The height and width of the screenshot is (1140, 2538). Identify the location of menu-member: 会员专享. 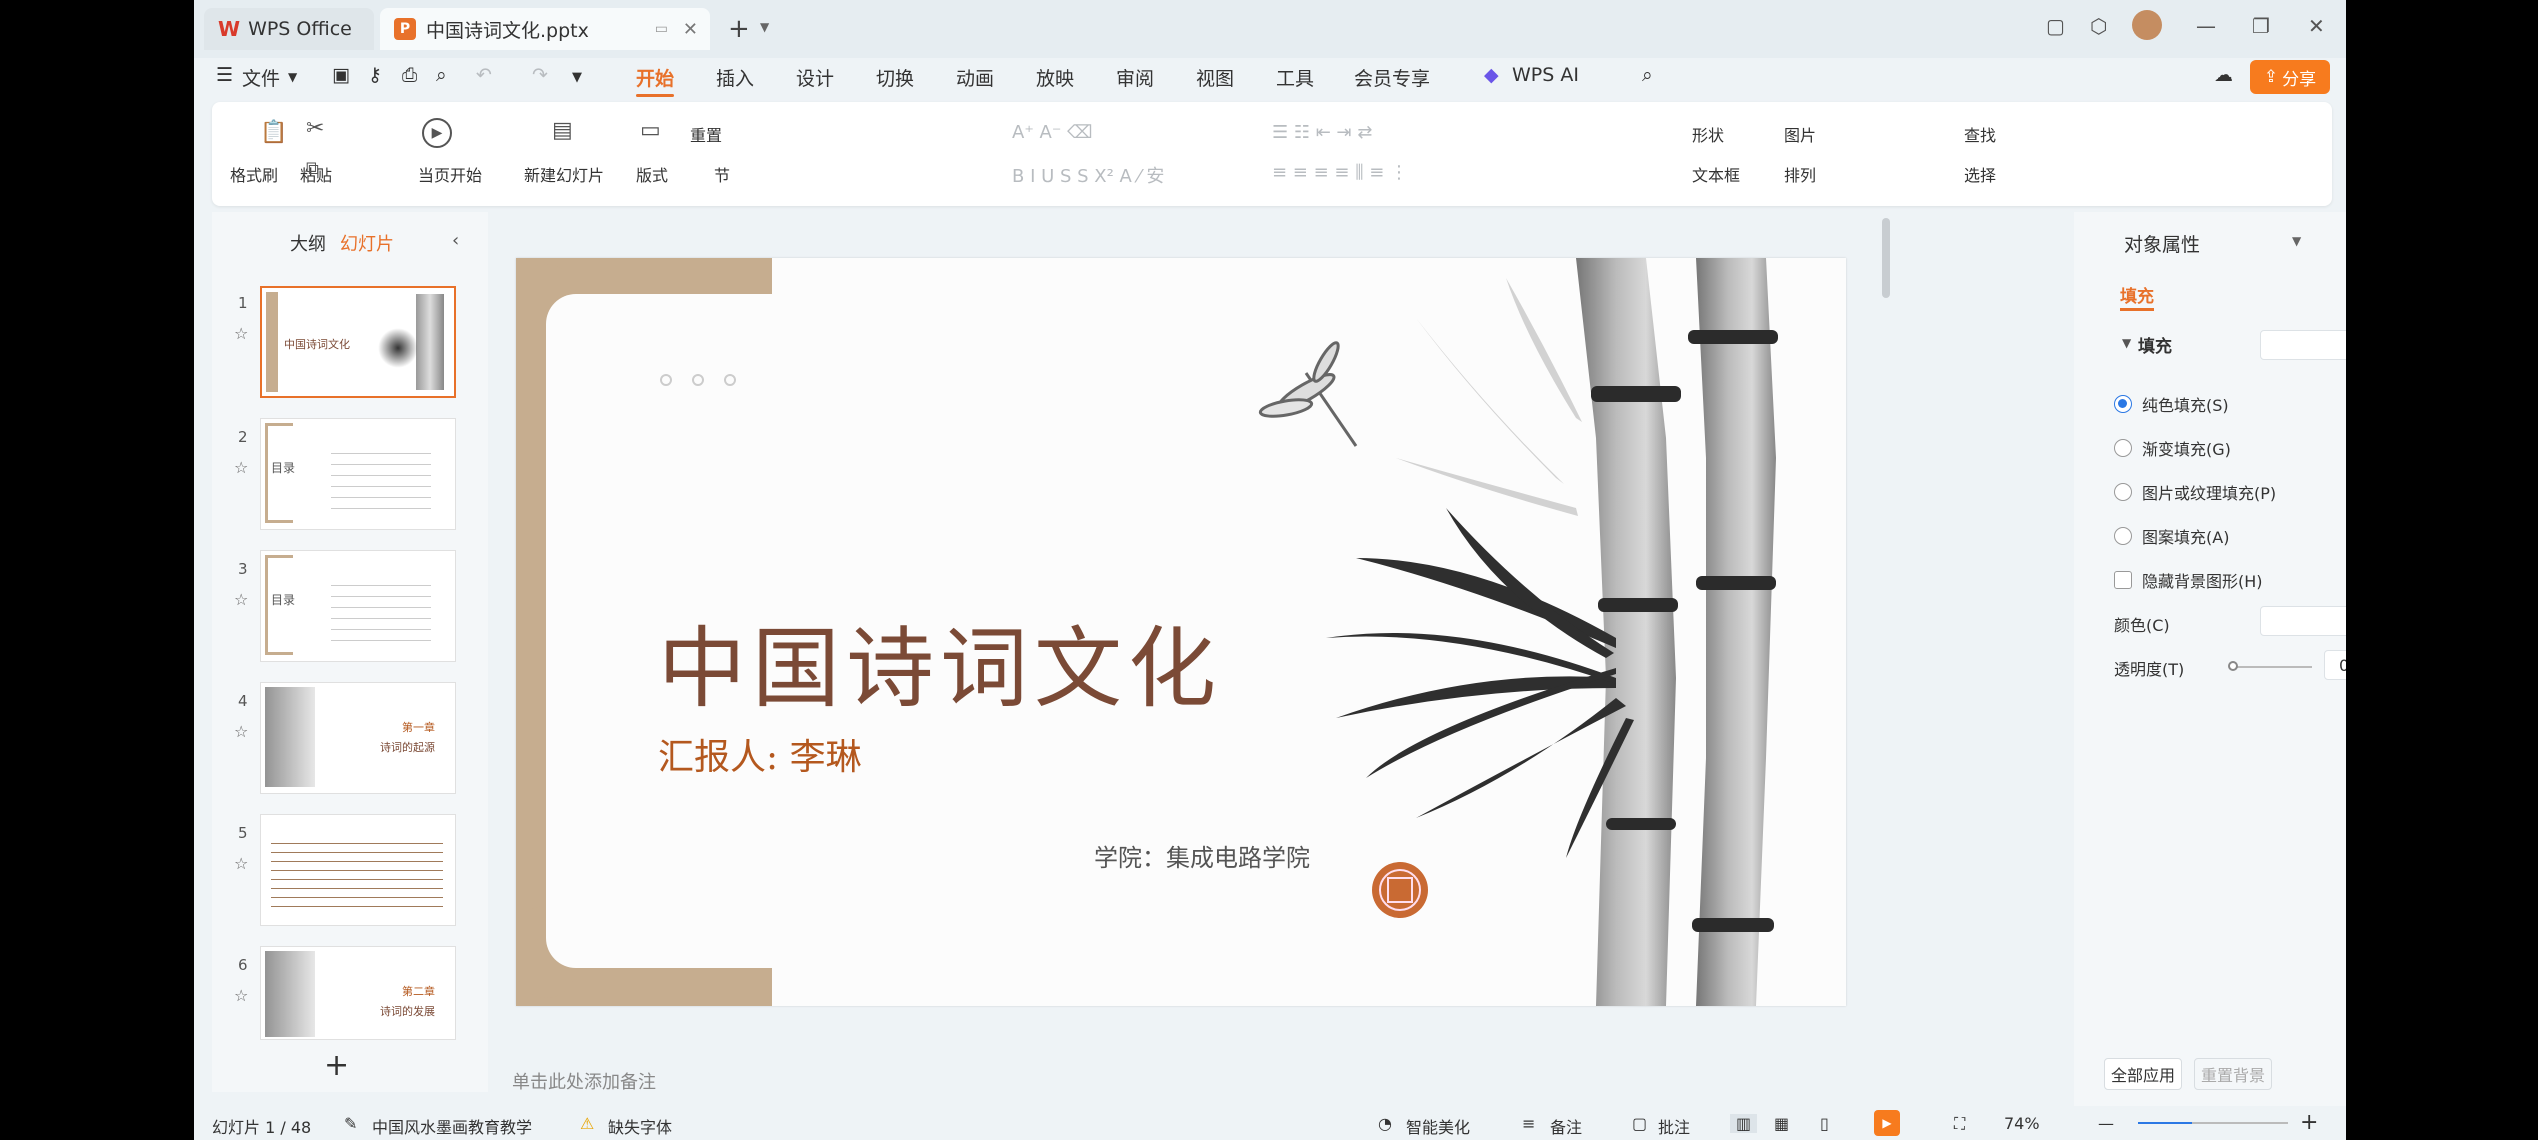
(1392, 77).